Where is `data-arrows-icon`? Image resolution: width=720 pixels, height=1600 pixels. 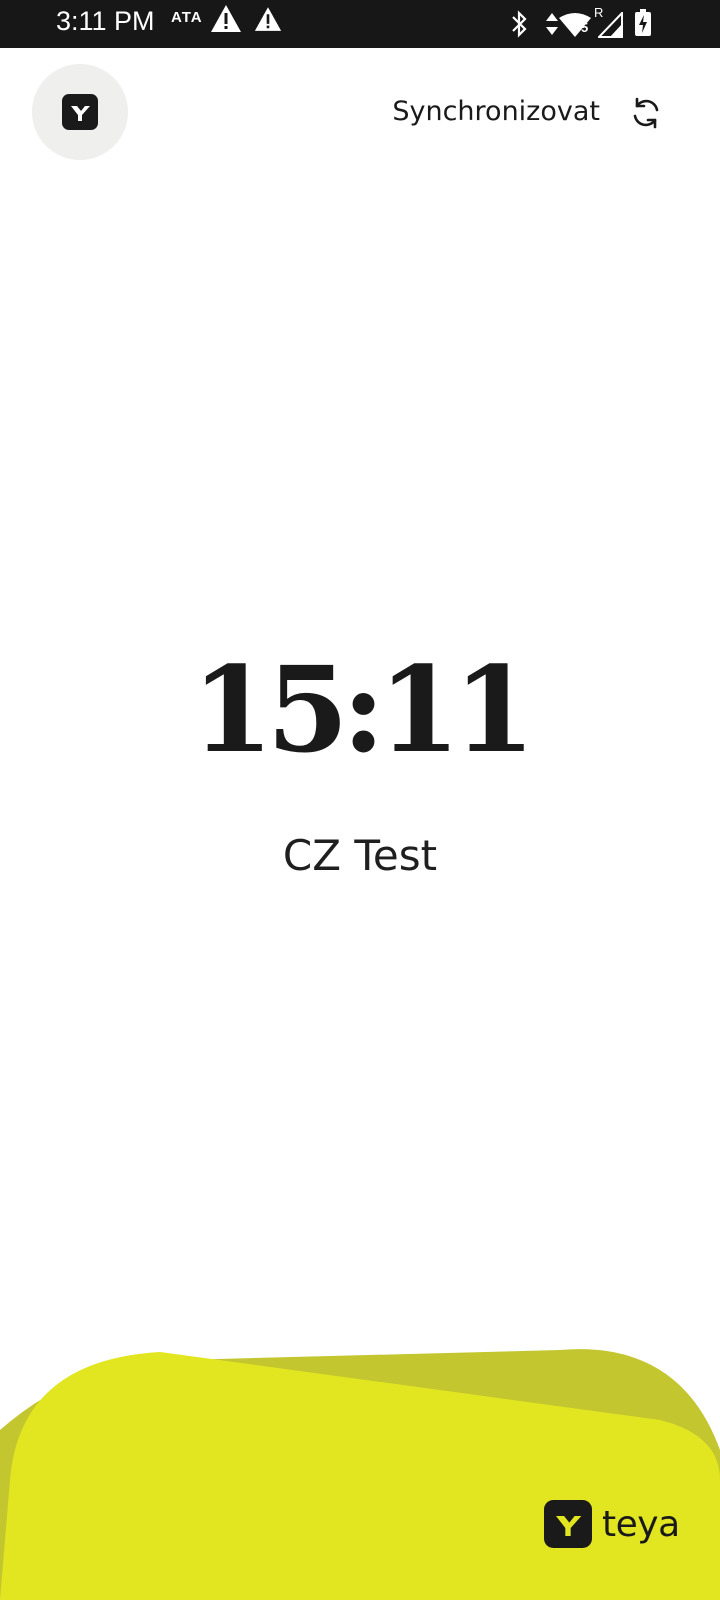 data-arrows-icon is located at coordinates (552, 24).